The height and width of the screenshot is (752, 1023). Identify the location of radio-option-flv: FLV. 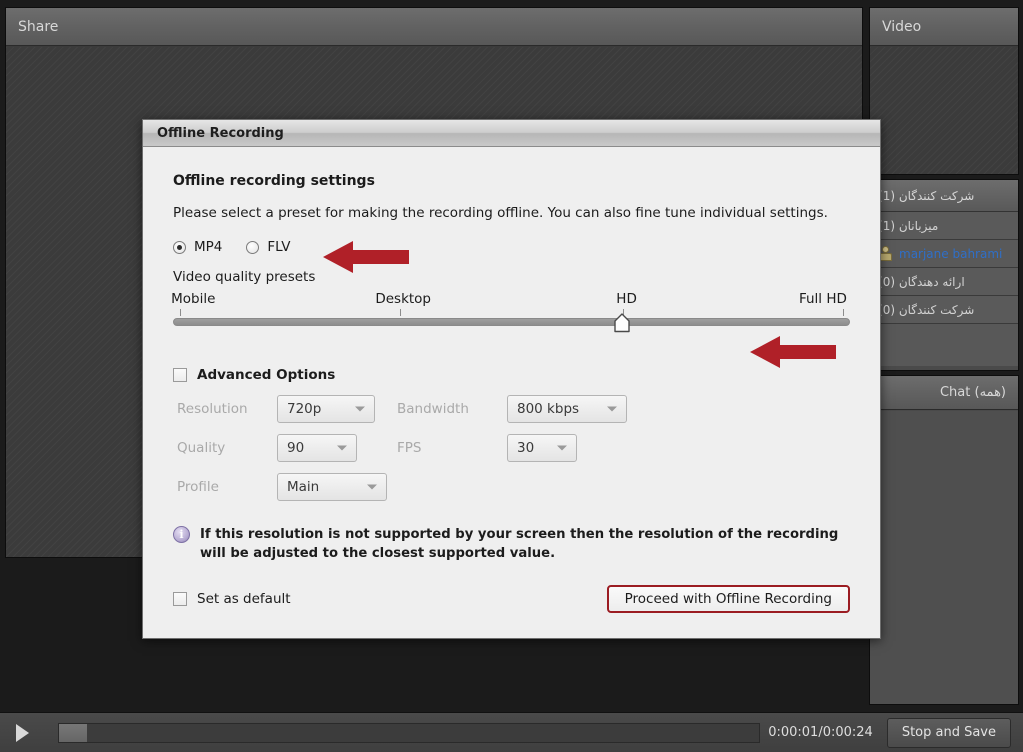
(268, 247).